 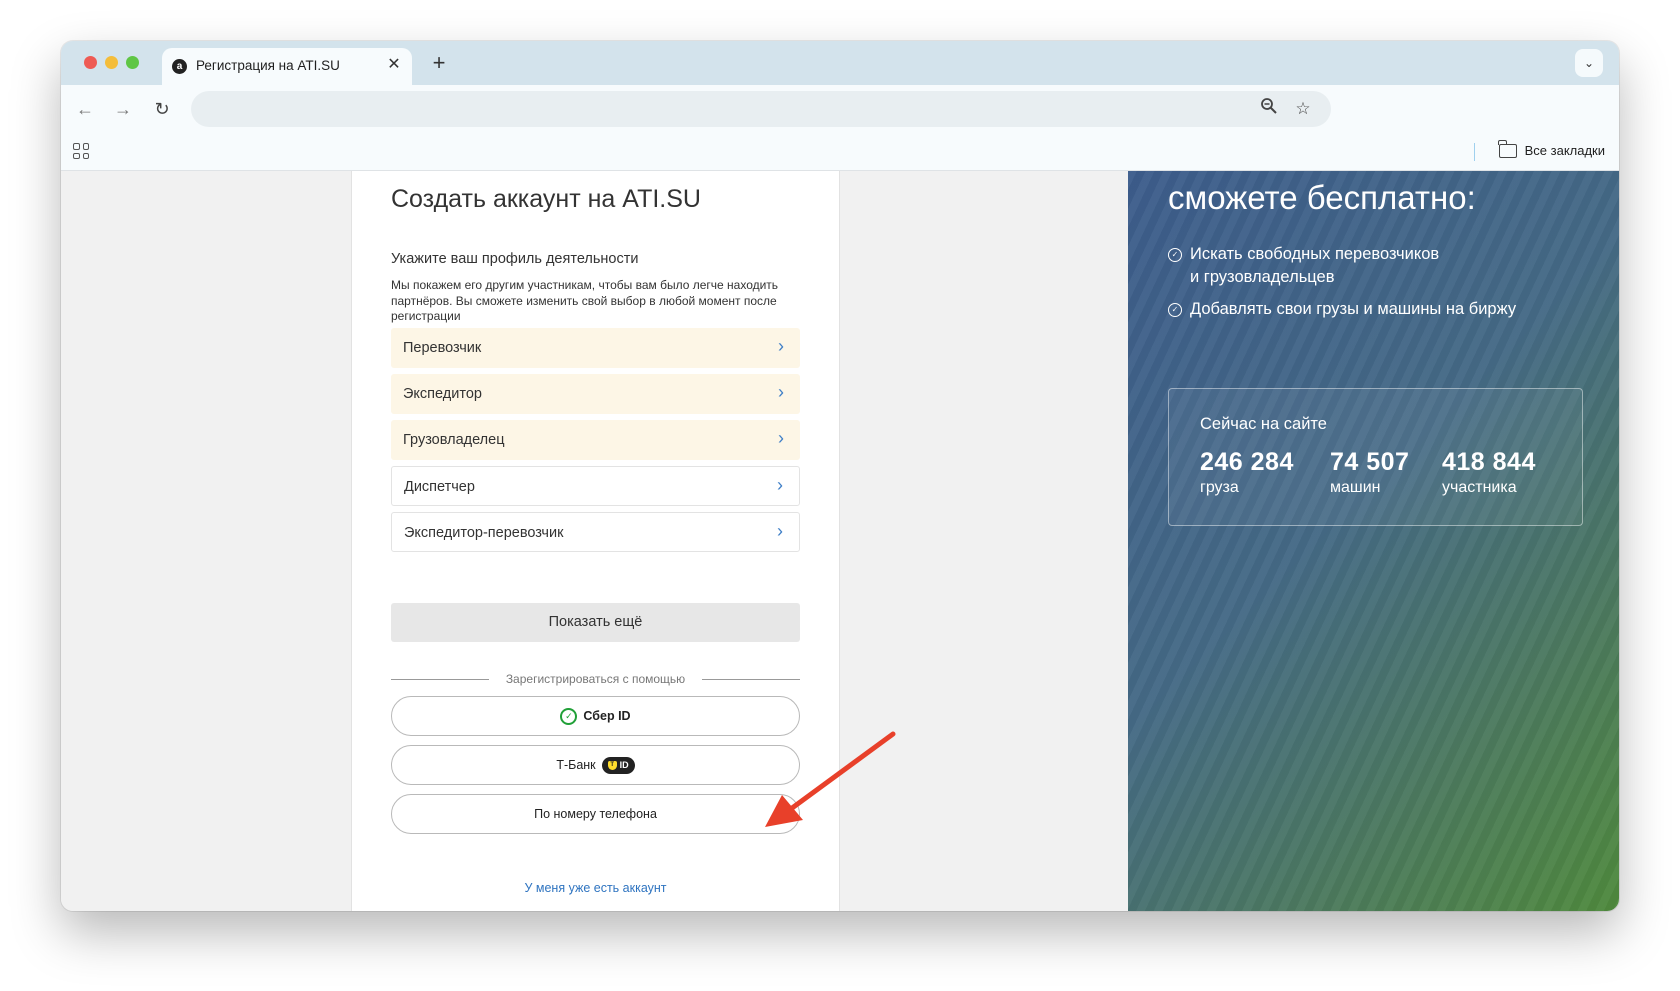 I want to click on stat-trucks: 74 507 машин, so click(x=1369, y=472).